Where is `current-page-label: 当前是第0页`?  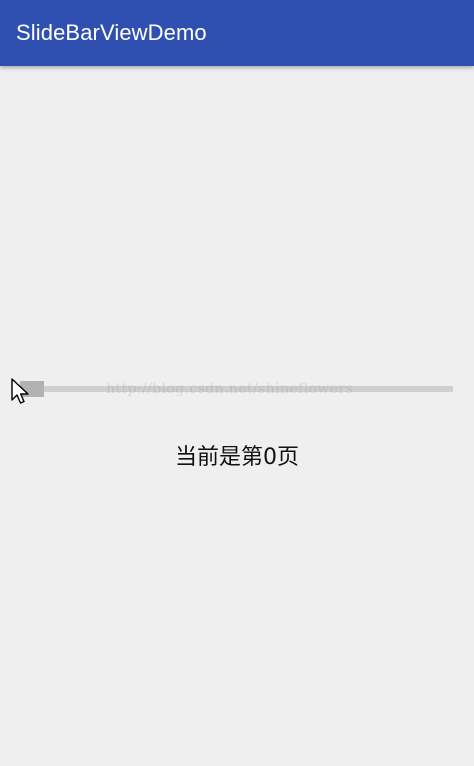 current-page-label: 当前是第0页 is located at coordinates (237, 457).